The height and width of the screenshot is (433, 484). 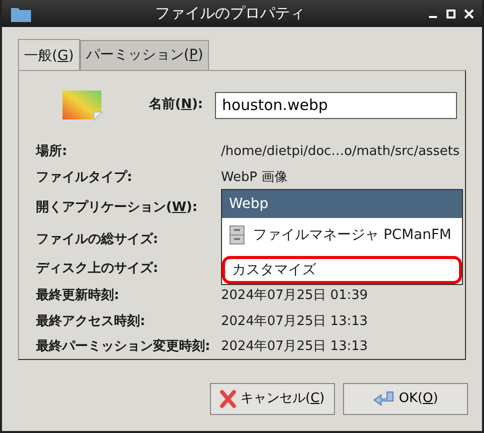 I want to click on field-value: 2024年07月25日 01:39, so click(x=294, y=295).